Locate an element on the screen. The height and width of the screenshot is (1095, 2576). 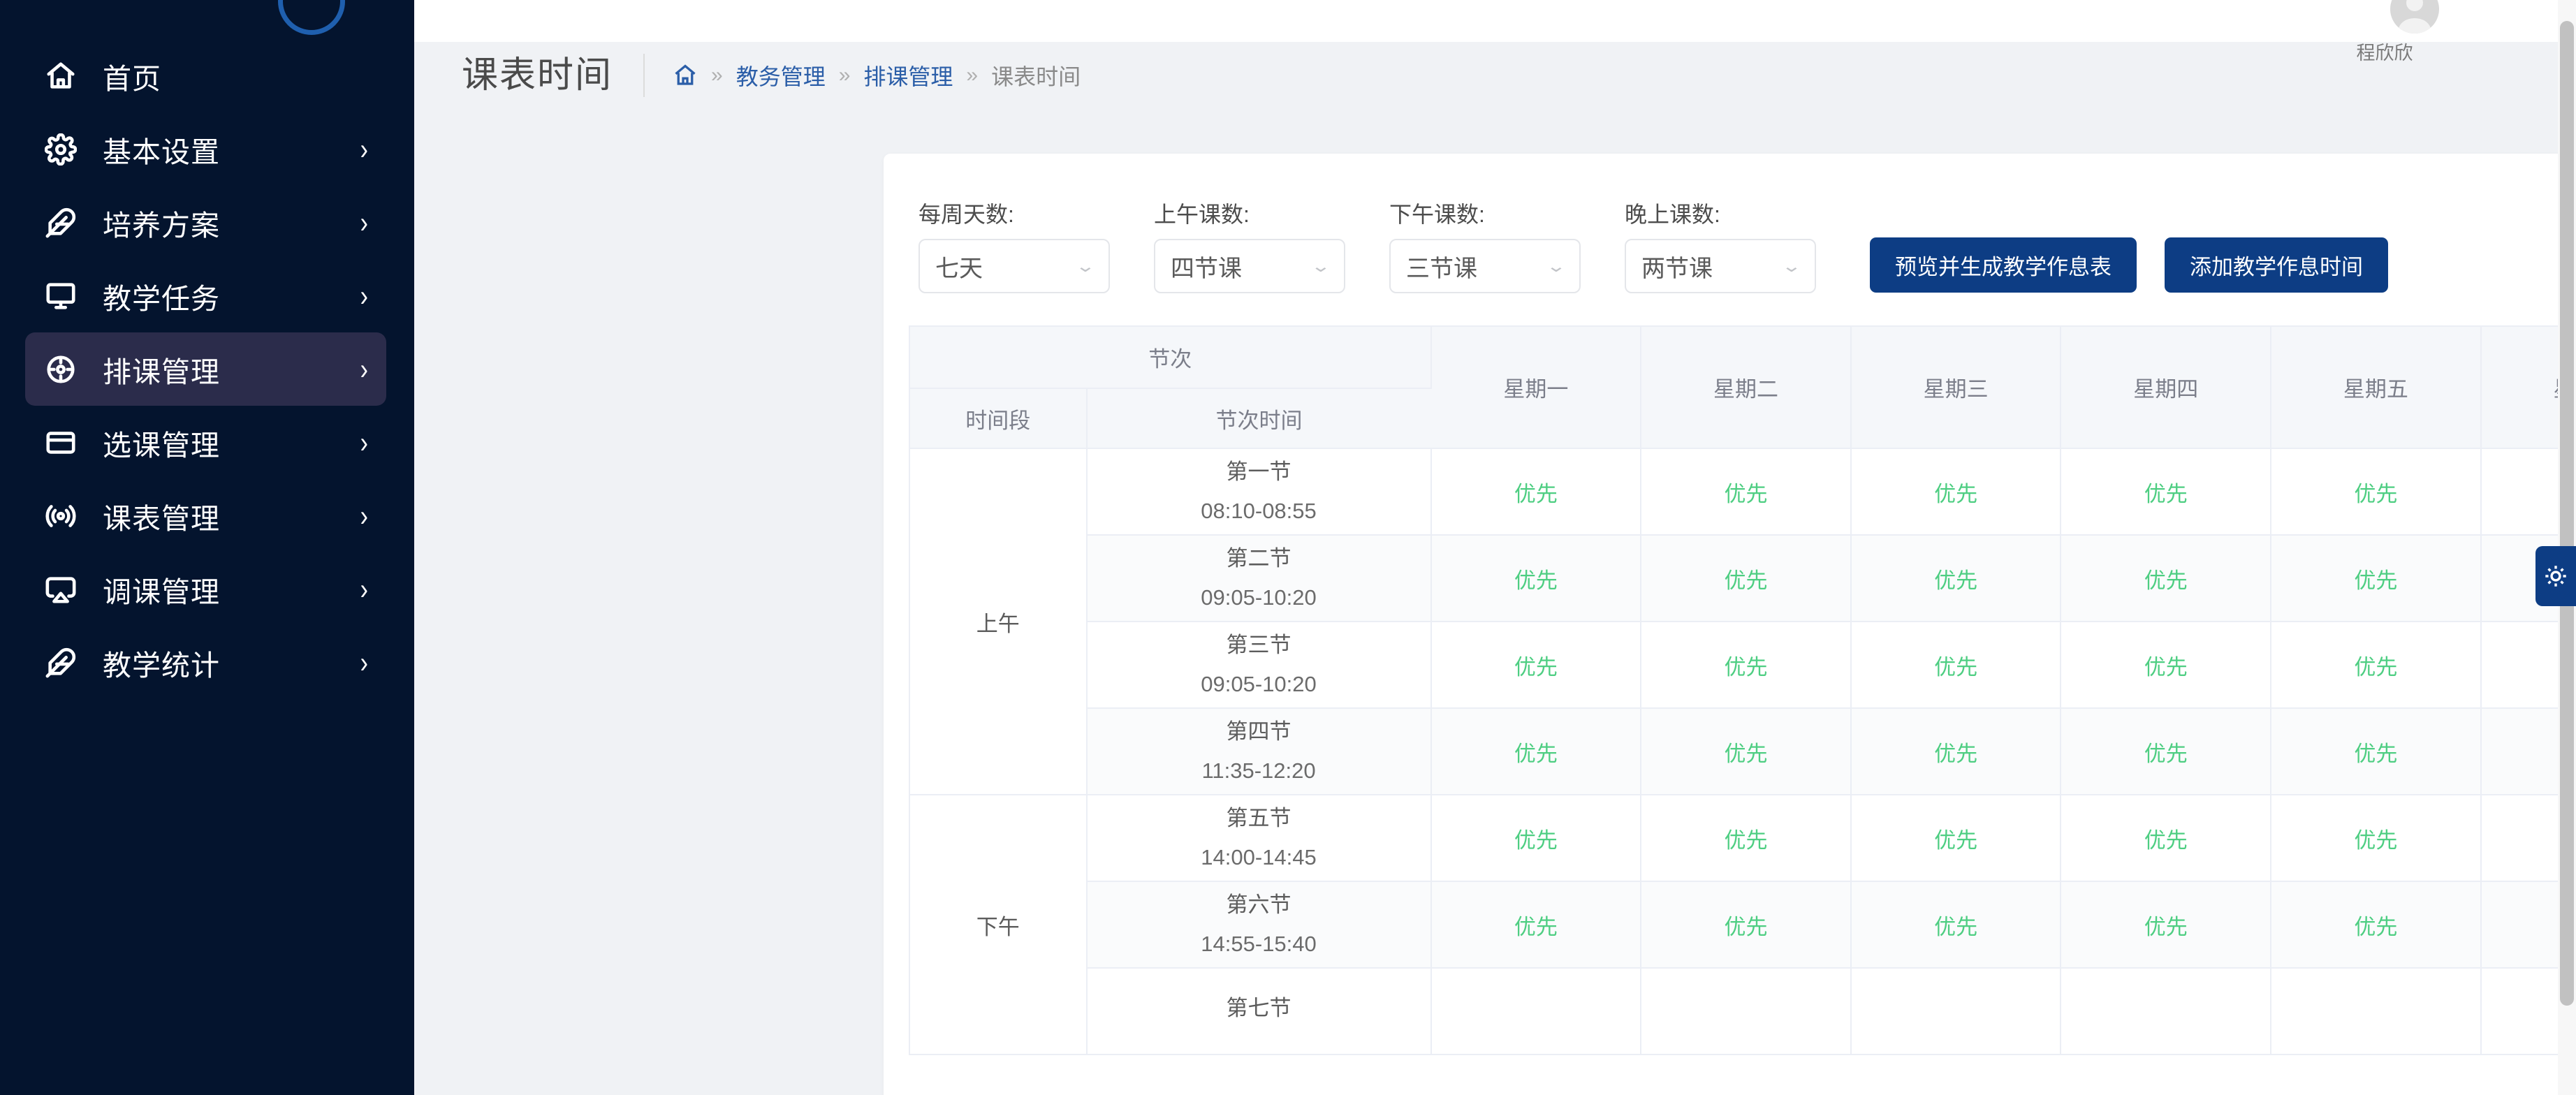
header-period-time: 节次时间 is located at coordinates (1258, 418).